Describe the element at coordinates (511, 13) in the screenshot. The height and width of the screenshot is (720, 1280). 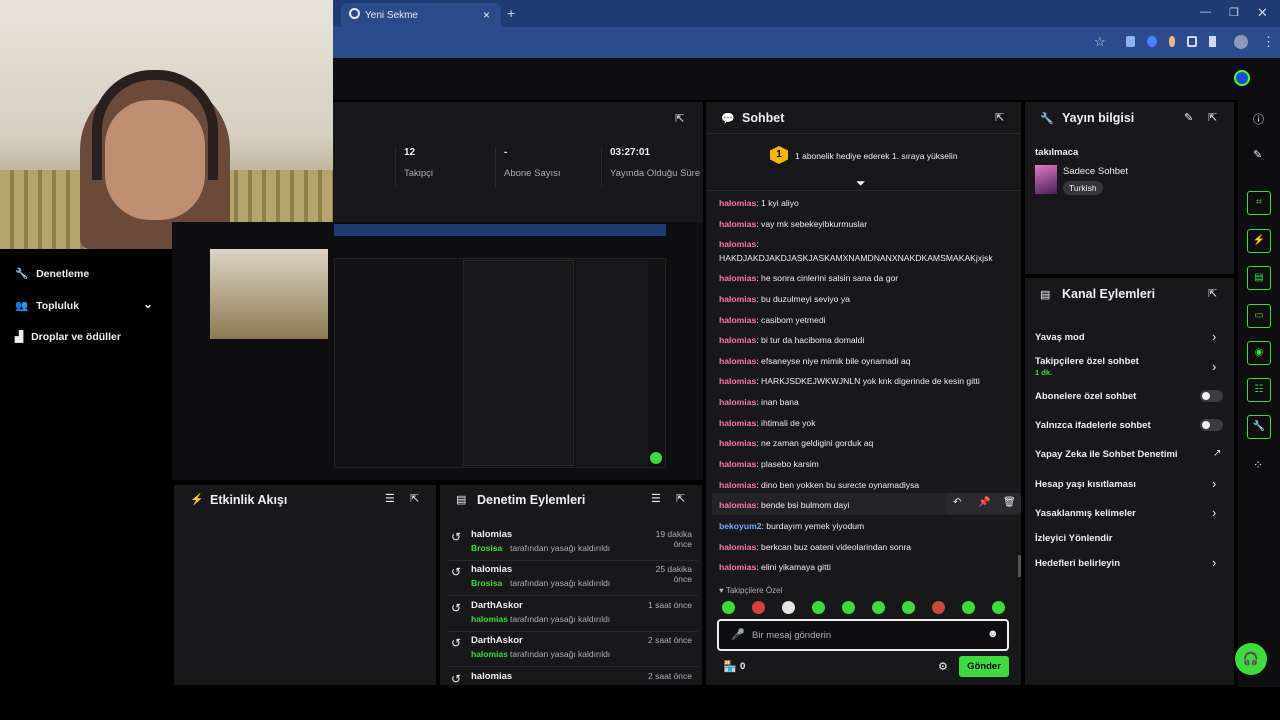
I see `new-tab-button: +` at that location.